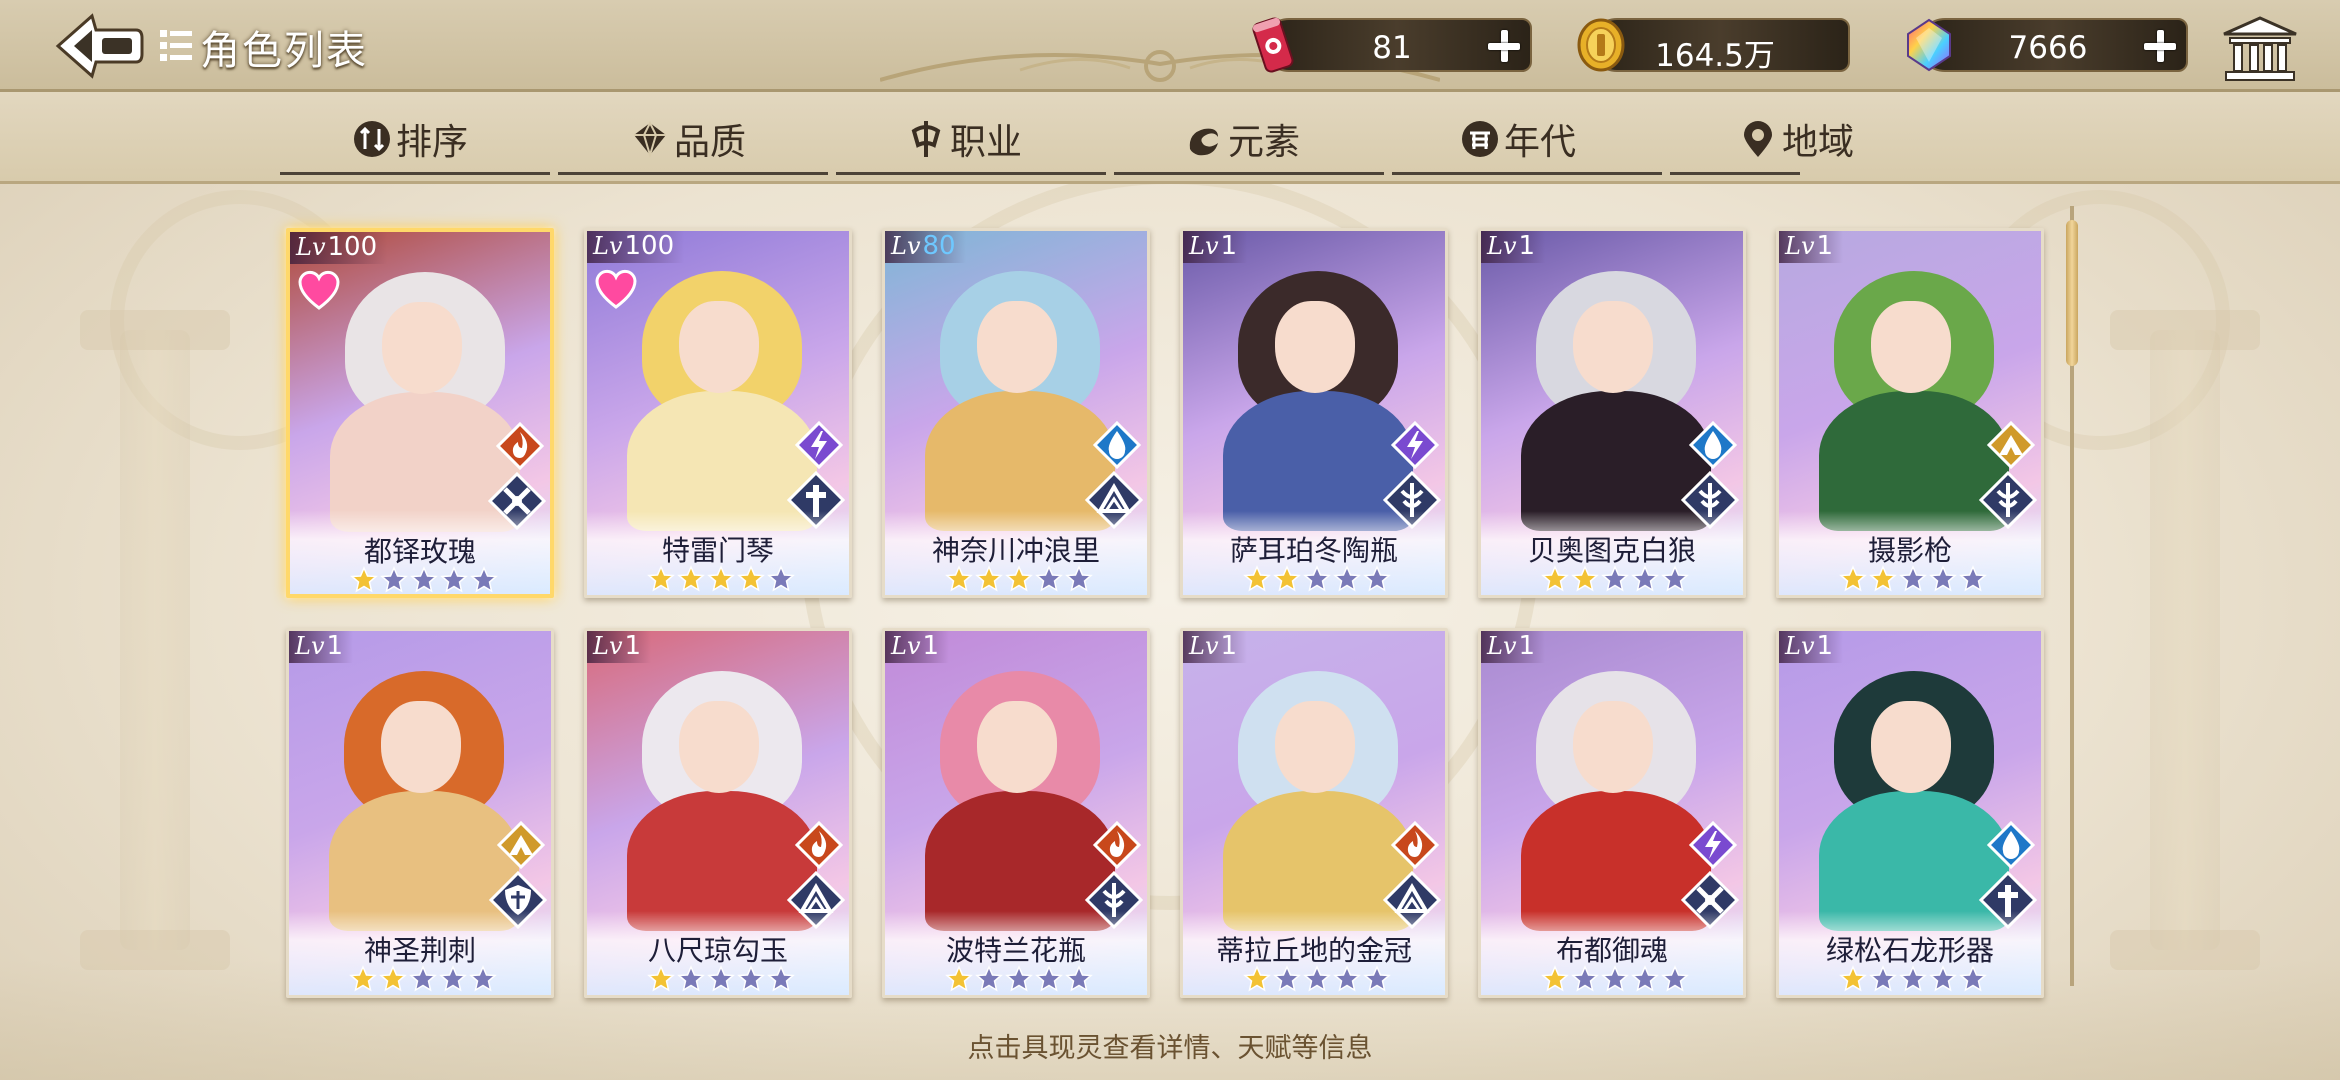 Image resolution: width=2340 pixels, height=1080 pixels. Describe the element at coordinates (420, 813) in the screenshot. I see `character-card: Lv 1 神圣荆刺` at that location.